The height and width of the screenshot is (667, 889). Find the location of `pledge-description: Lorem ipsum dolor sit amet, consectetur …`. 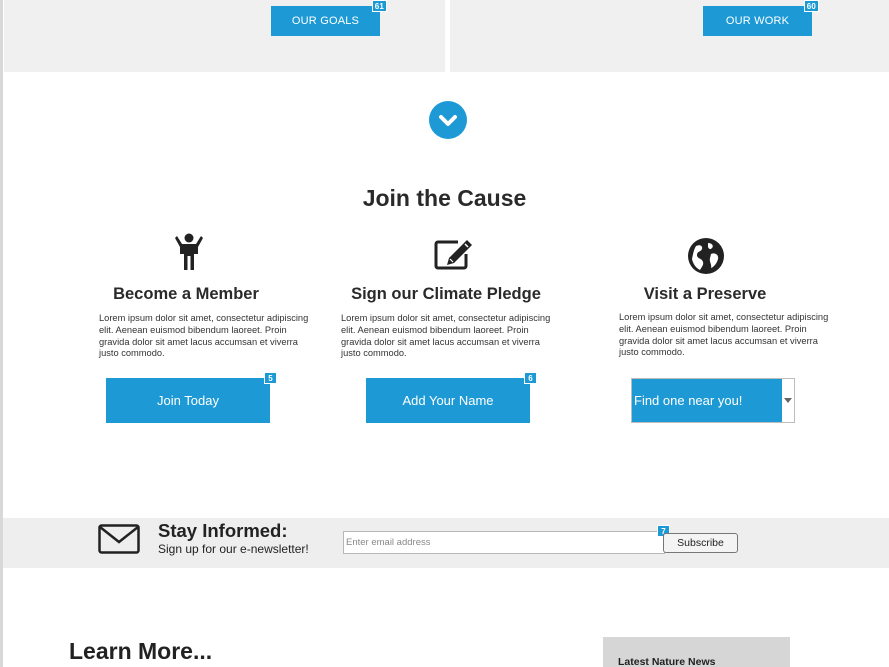

pledge-description: Lorem ipsum dolor sit amet, consectetur … is located at coordinates (446, 336).